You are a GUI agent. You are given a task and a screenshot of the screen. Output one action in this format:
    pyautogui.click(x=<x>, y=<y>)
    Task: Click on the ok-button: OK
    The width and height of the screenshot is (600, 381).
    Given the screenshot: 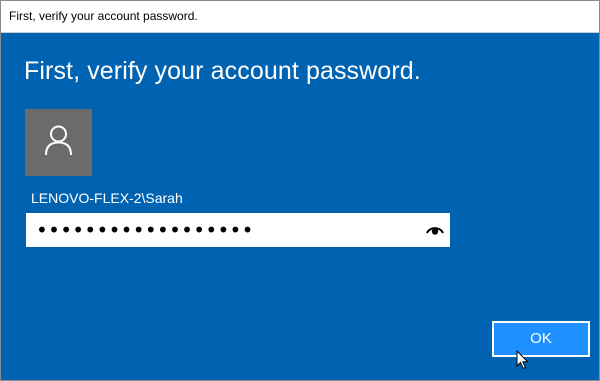 What is the action you would take?
    pyautogui.click(x=541, y=339)
    